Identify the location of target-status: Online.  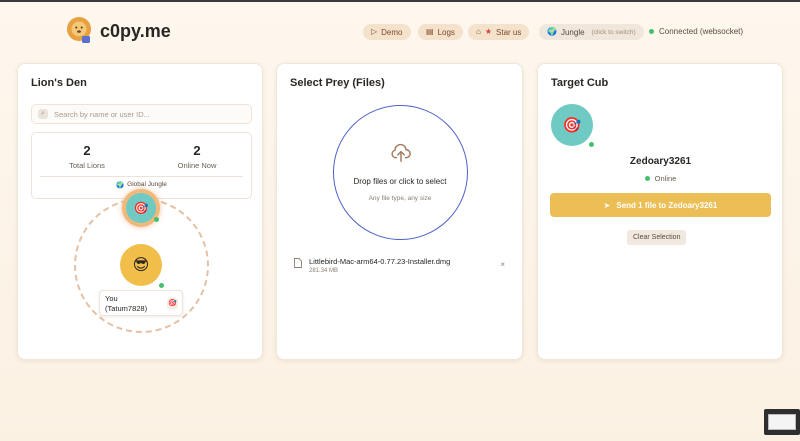
(660, 178).